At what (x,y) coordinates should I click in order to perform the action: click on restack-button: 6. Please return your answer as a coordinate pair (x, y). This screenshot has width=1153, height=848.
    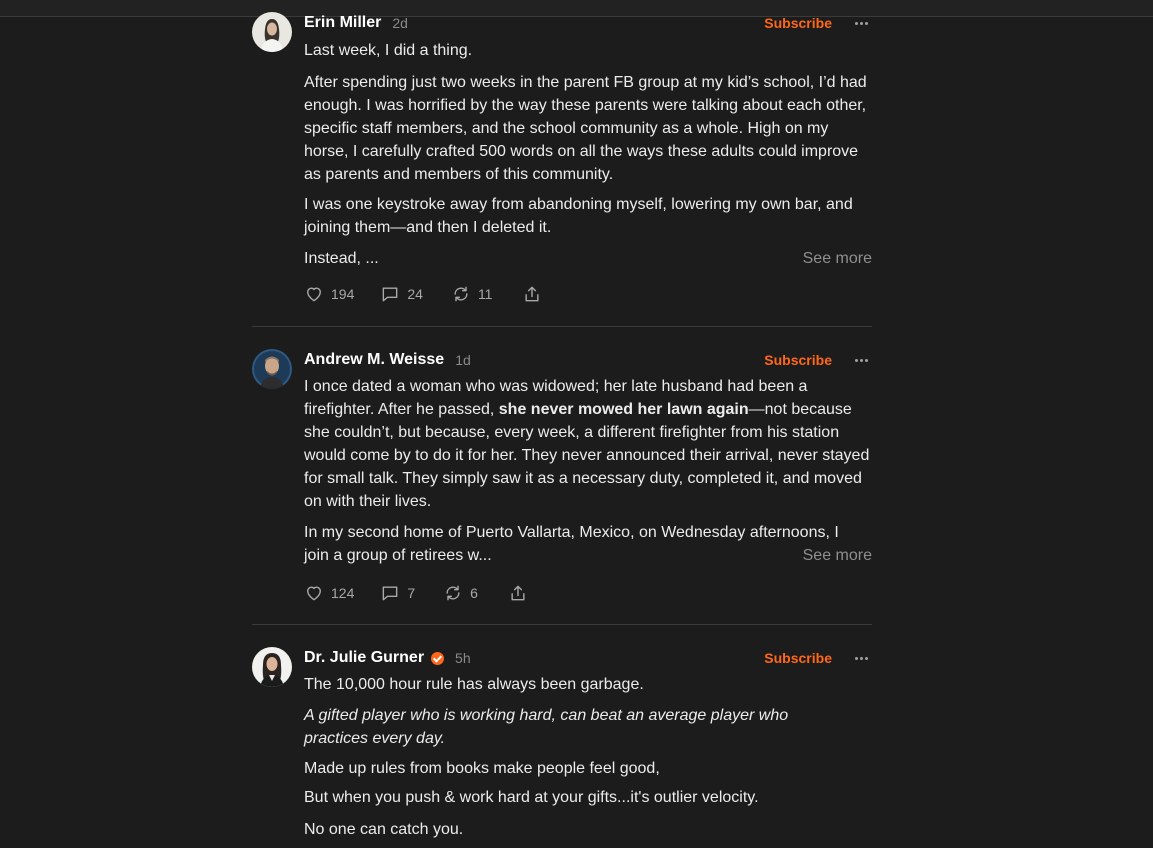
    Looking at the image, I should click on (460, 593).